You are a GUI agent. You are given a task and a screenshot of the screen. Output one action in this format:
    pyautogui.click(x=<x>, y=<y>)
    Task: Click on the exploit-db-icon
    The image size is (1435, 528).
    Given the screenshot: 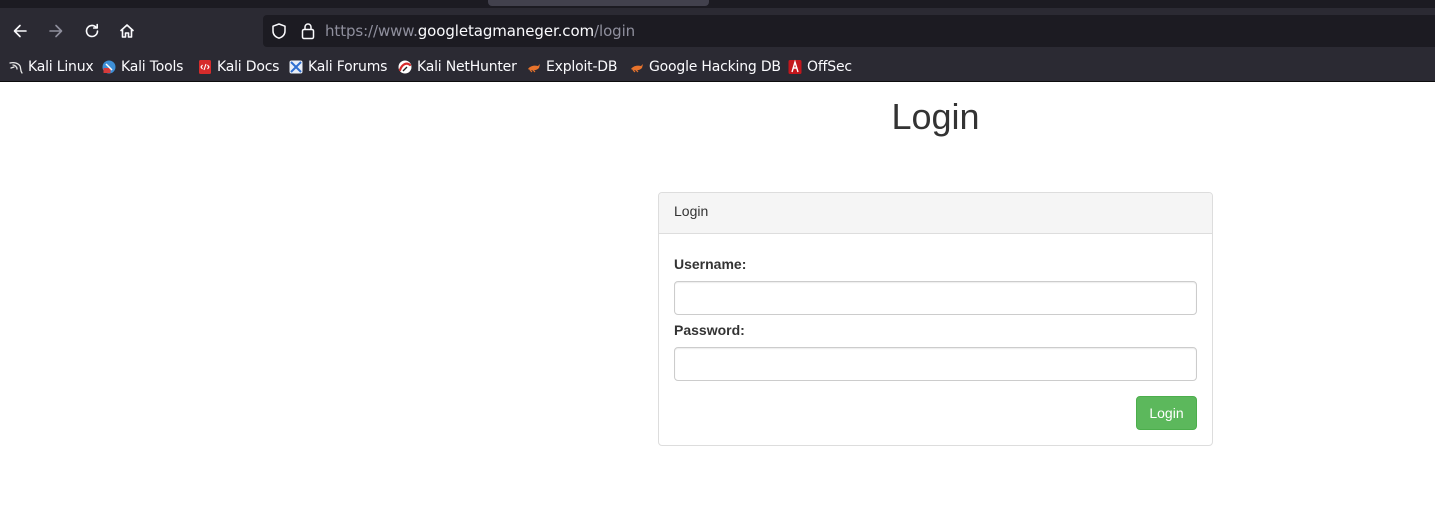 What is the action you would take?
    pyautogui.click(x=534, y=68)
    